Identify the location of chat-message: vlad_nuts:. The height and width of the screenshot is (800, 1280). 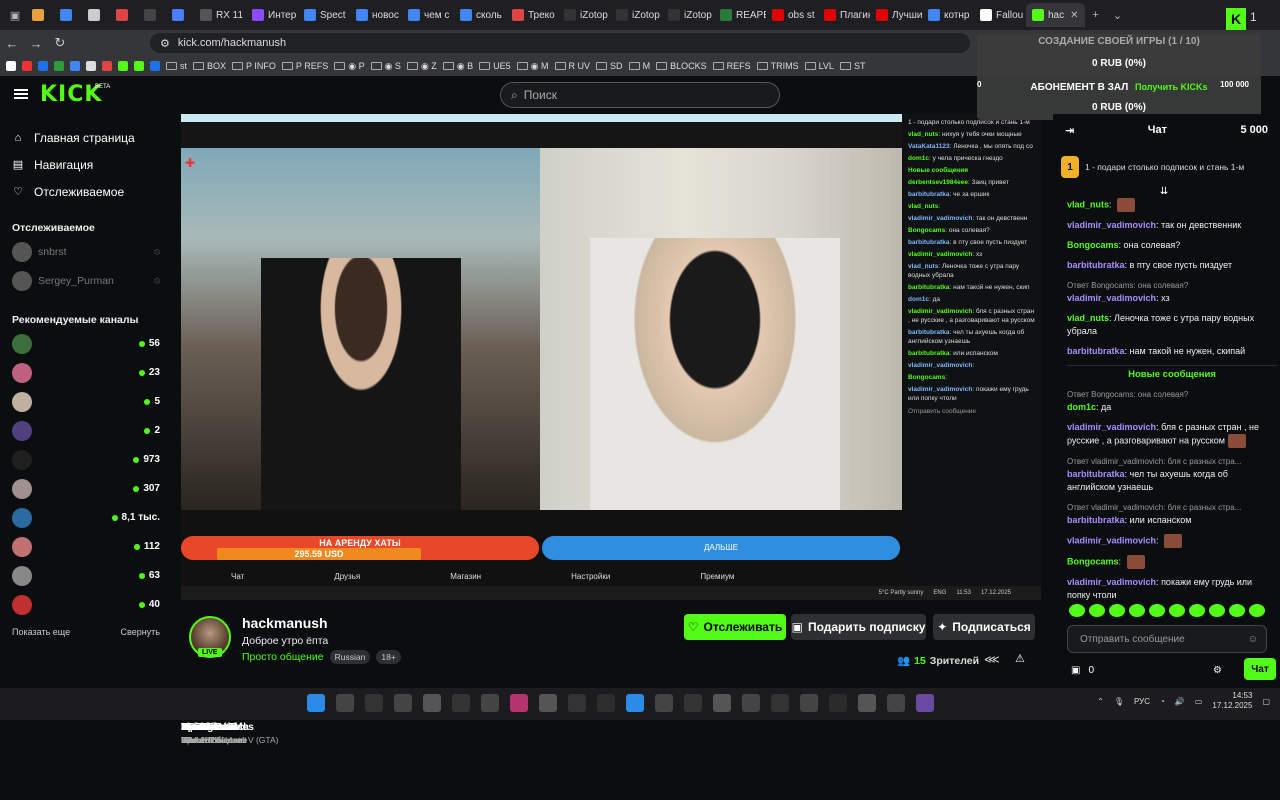
(1172, 205).